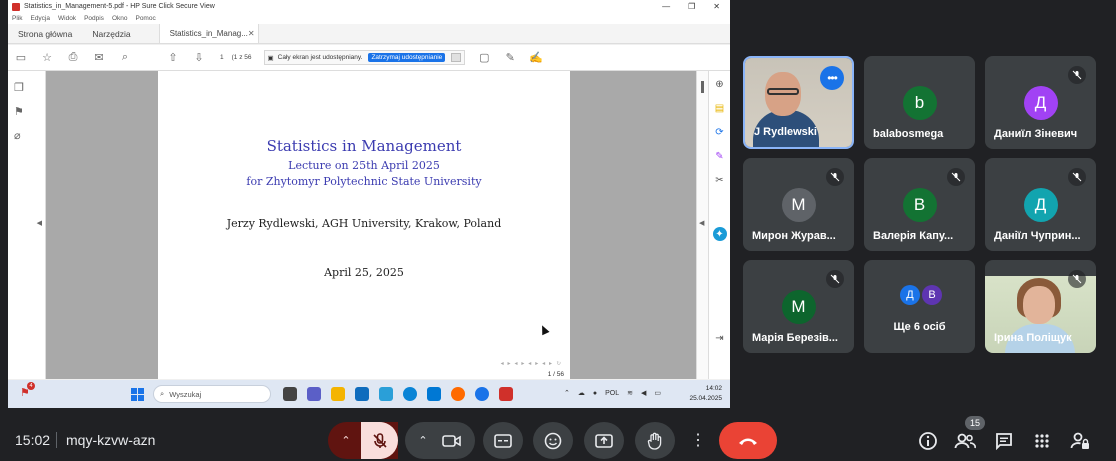 Image resolution: width=1116 pixels, height=461 pixels. What do you see at coordinates (314, 394) in the screenshot?
I see `teams-icon` at bounding box center [314, 394].